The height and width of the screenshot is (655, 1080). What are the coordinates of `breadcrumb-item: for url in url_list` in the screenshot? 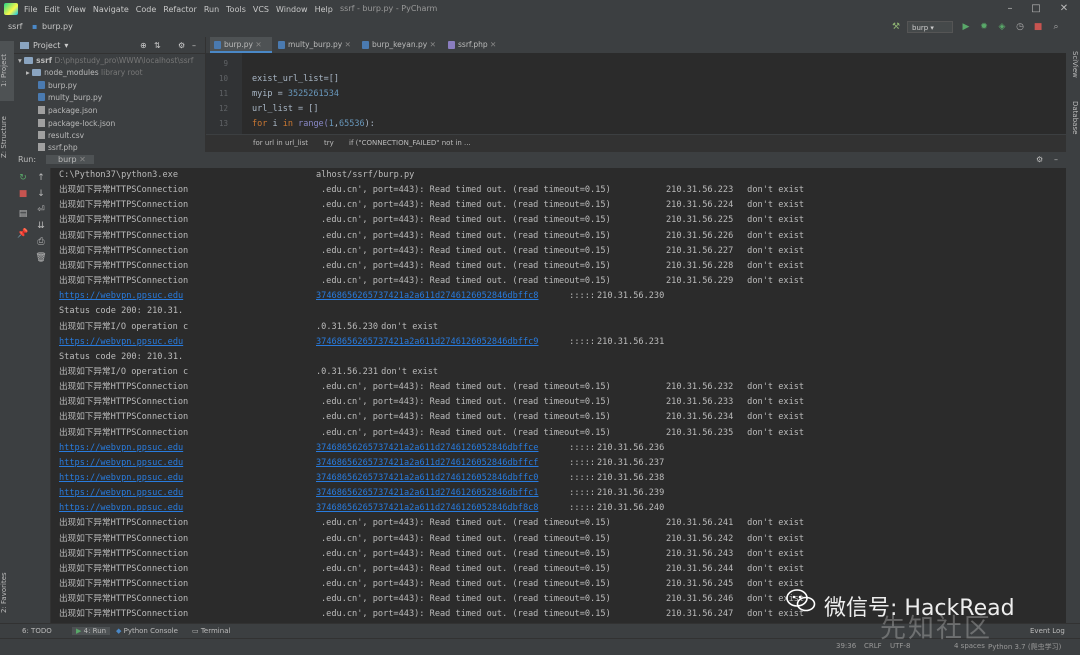 It's located at (280, 143).